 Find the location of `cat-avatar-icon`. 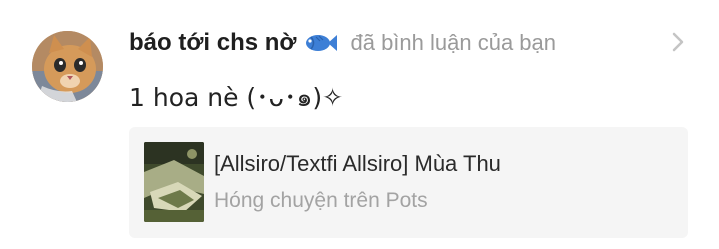

cat-avatar-icon is located at coordinates (67, 66).